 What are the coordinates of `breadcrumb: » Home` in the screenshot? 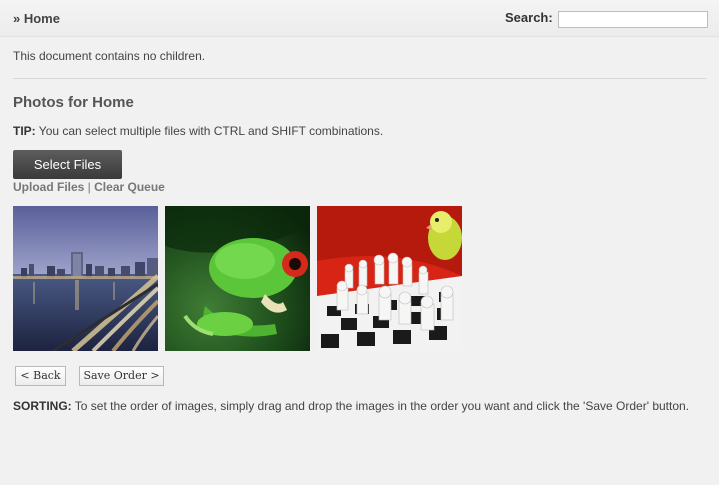 It's located at (36, 18).